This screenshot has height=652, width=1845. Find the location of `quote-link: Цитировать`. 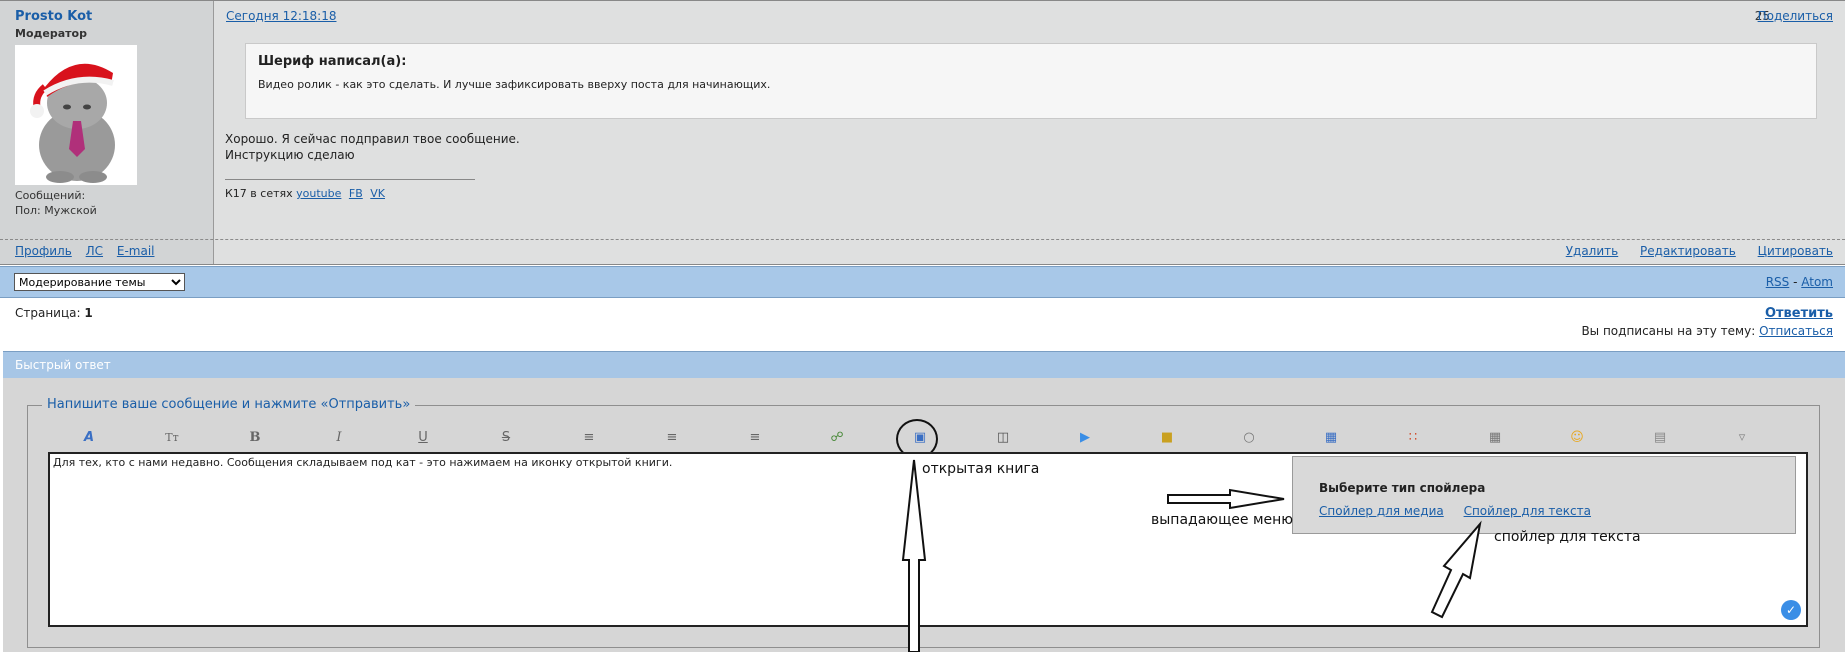

quote-link: Цитировать is located at coordinates (1795, 251).